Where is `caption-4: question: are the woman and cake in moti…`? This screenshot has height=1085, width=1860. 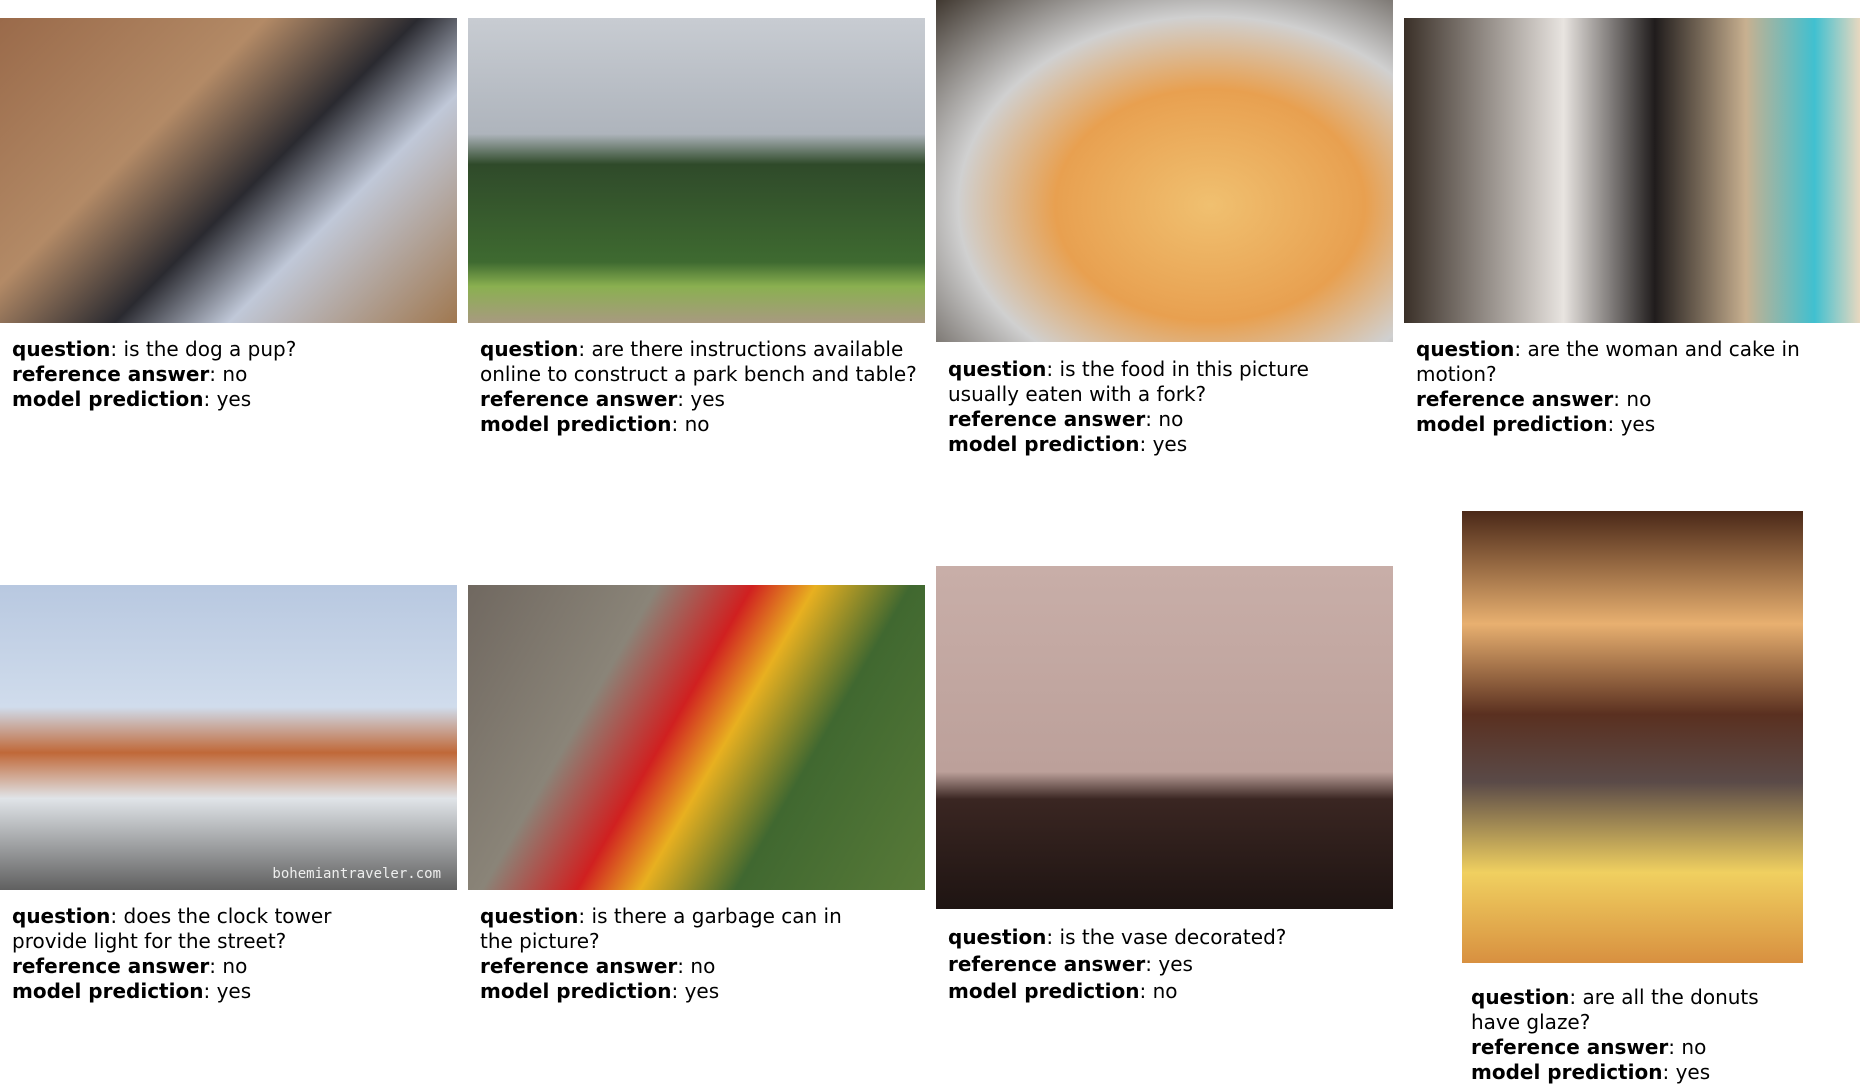 caption-4: question: are the woman and cake in moti… is located at coordinates (1608, 386).